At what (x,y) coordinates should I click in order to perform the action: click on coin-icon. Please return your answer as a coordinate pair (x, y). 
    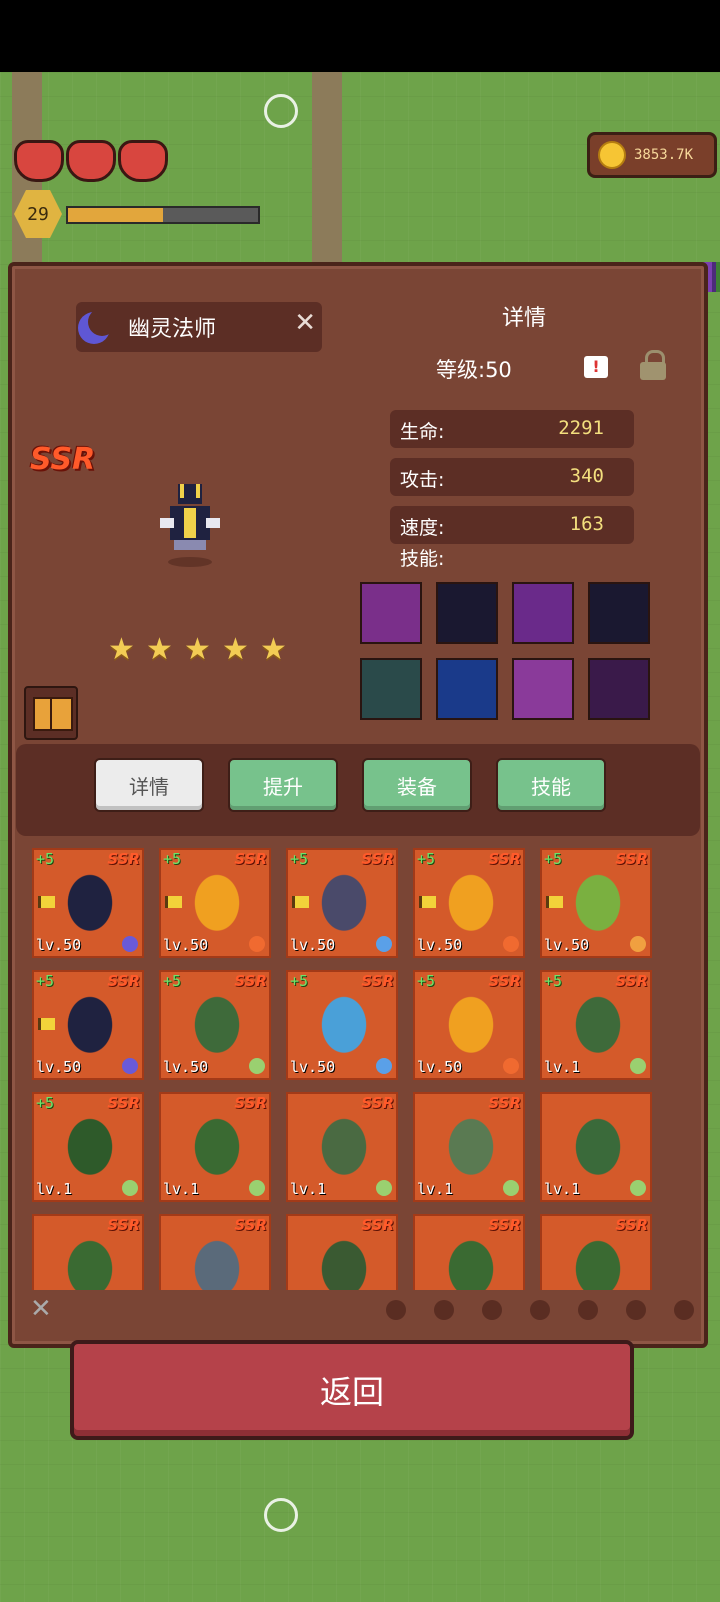
    Looking at the image, I should click on (612, 155).